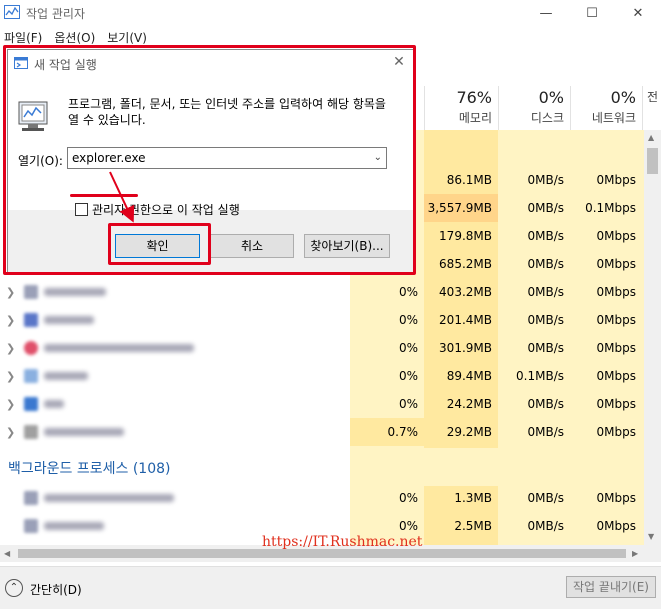 This screenshot has width=661, height=609. Describe the element at coordinates (227, 158) in the screenshot. I see `open-combobox: explorer.exe ⌄` at that location.